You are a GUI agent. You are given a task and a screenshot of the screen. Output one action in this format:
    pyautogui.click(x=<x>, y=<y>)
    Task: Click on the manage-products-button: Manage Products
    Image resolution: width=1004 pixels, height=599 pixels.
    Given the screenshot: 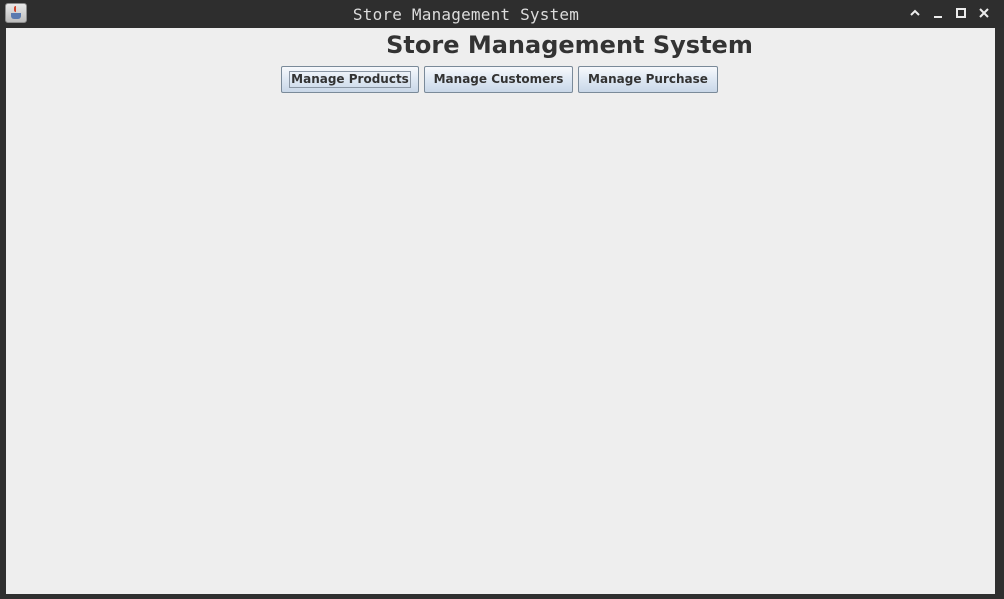 What is the action you would take?
    pyautogui.click(x=350, y=79)
    